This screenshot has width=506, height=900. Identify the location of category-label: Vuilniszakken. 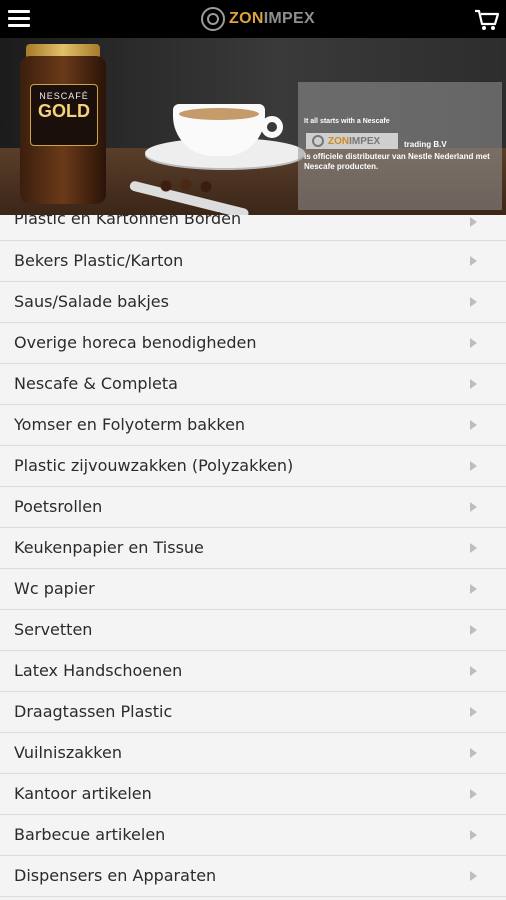
(68, 752).